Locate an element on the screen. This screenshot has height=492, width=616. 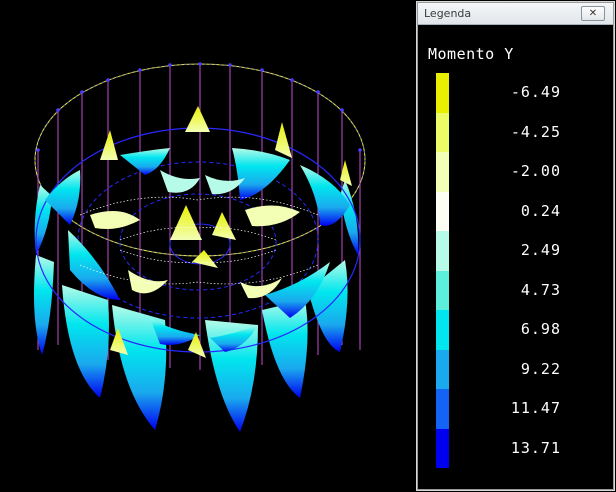
legend-value: 9.22 is located at coordinates (540, 368).